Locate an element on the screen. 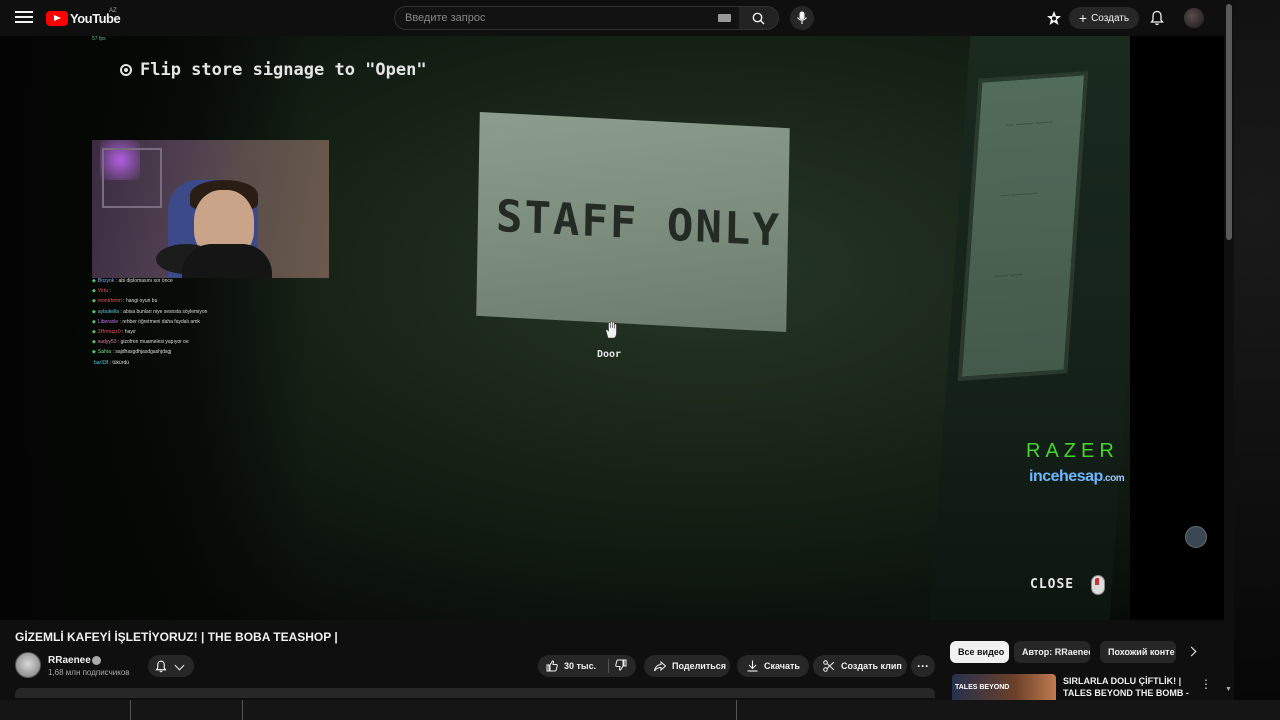 This screenshot has width=1280, height=720. dislike-button is located at coordinates (618, 666).